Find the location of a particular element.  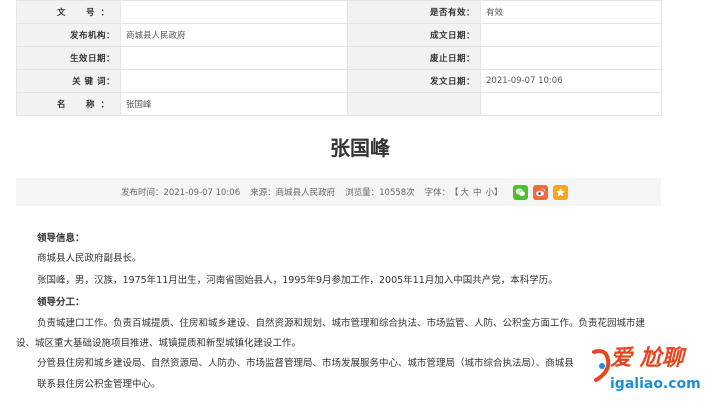

source: 来源：商城县人民政府 is located at coordinates (293, 193).